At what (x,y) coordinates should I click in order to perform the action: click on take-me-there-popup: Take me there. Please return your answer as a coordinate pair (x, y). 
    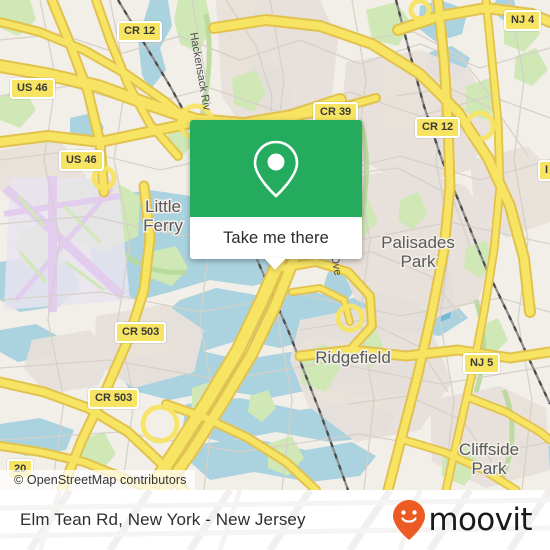
    Looking at the image, I should click on (276, 195).